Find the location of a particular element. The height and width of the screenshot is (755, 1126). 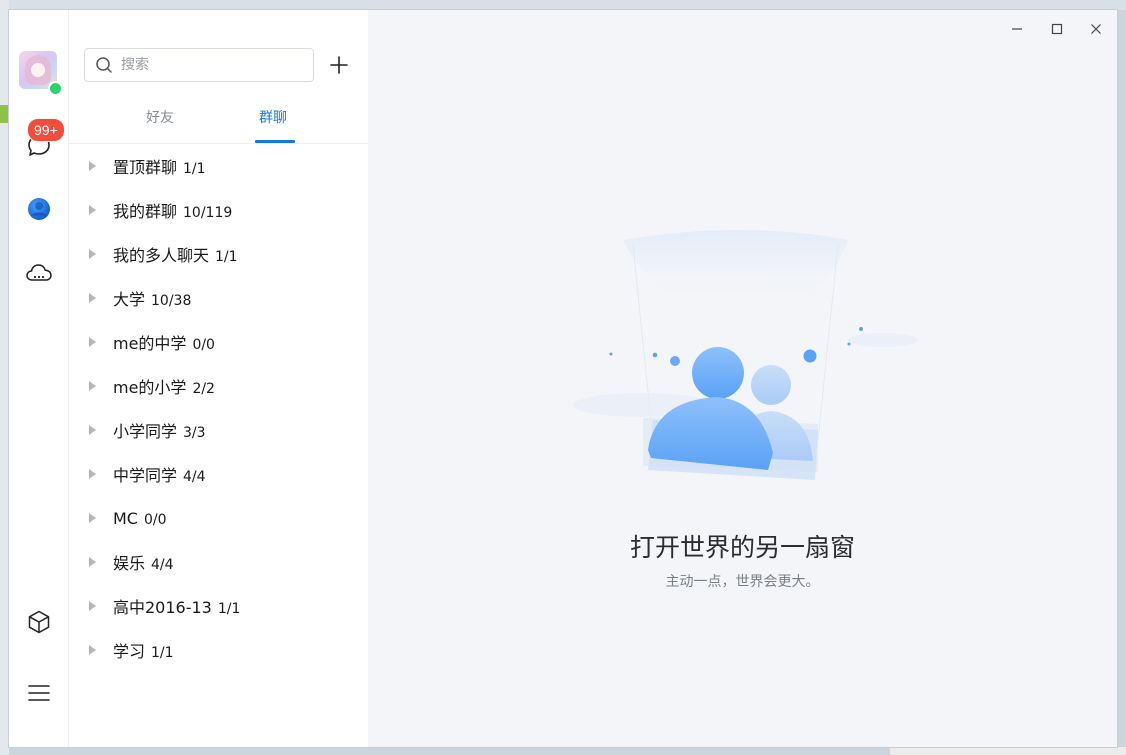

minimize-icon is located at coordinates (1017, 29).